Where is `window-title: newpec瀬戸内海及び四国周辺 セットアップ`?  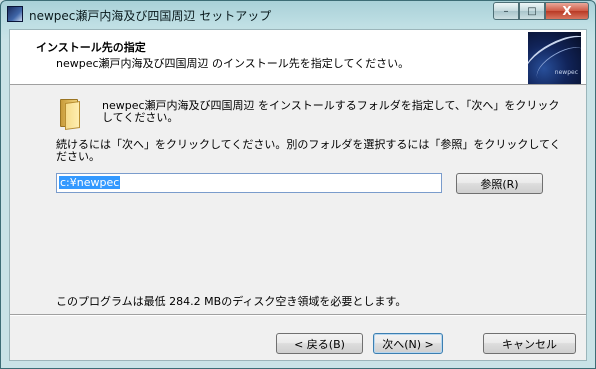
window-title: newpec瀬戸内海及び四国周辺 セットアップ is located at coordinates (150, 16).